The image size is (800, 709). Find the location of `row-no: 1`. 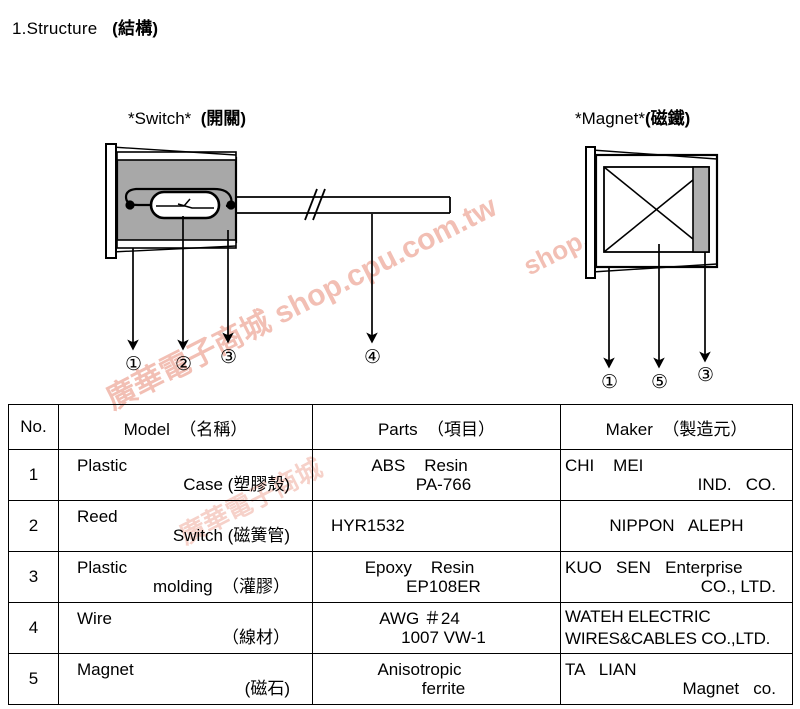

row-no: 1 is located at coordinates (33, 475).